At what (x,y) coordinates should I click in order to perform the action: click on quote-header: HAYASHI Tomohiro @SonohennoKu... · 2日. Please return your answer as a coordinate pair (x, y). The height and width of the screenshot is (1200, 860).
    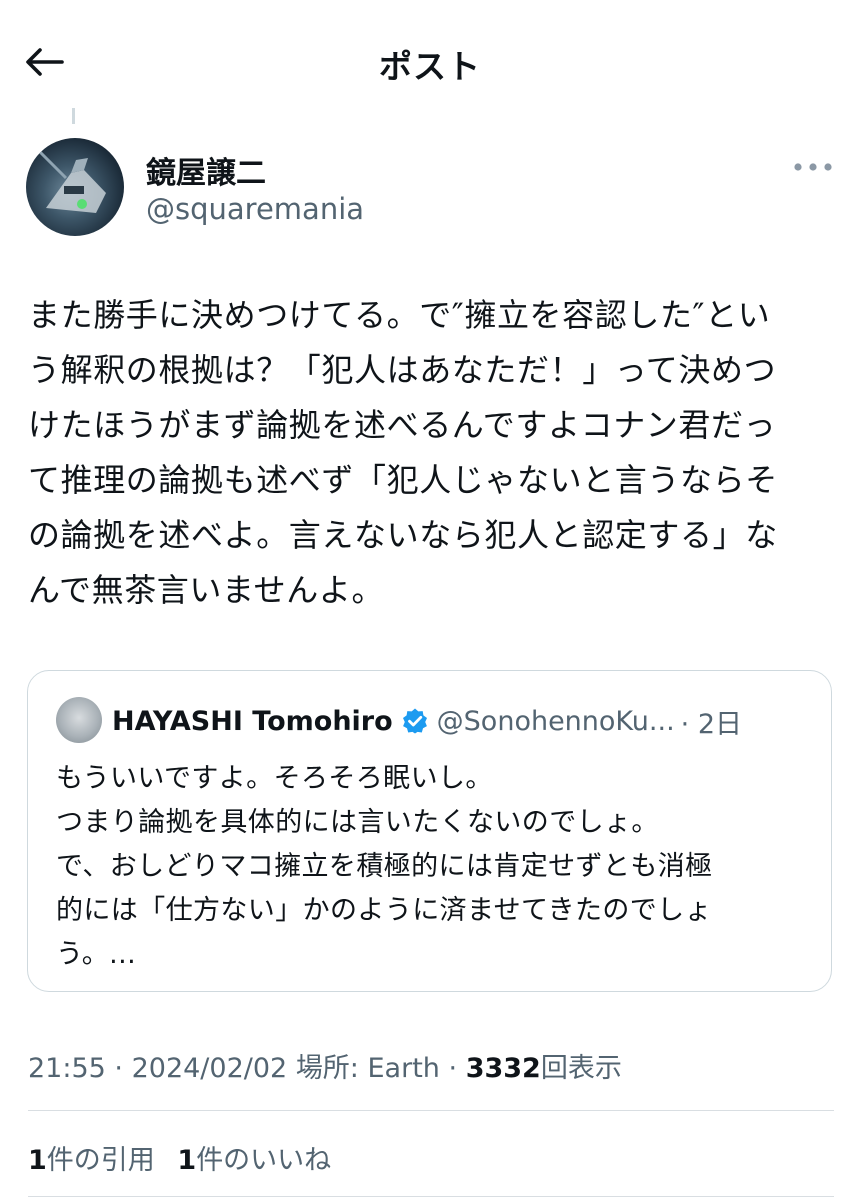
    Looking at the image, I should click on (462, 721).